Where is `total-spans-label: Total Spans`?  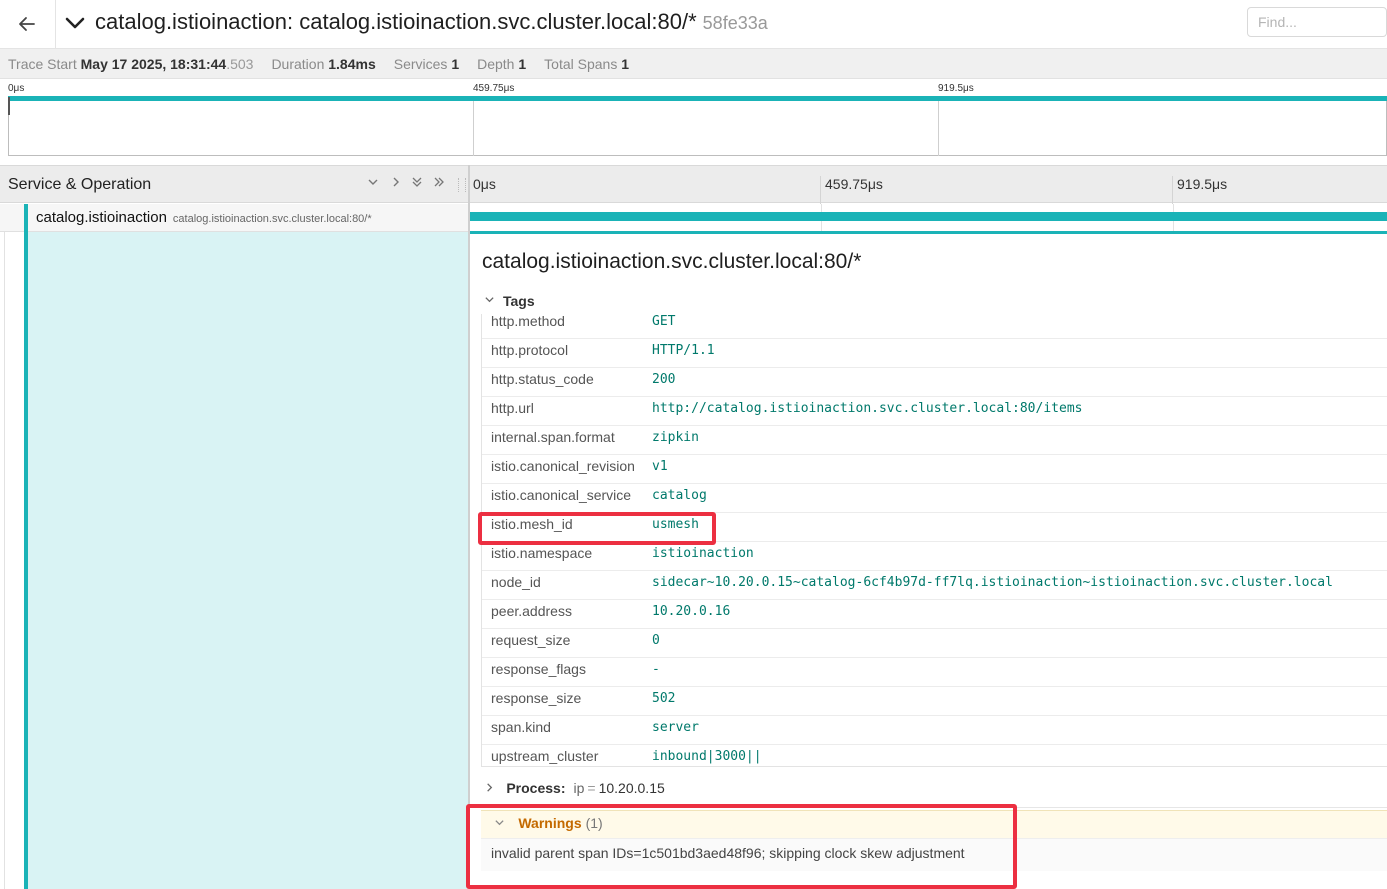
total-spans-label: Total Spans is located at coordinates (581, 63).